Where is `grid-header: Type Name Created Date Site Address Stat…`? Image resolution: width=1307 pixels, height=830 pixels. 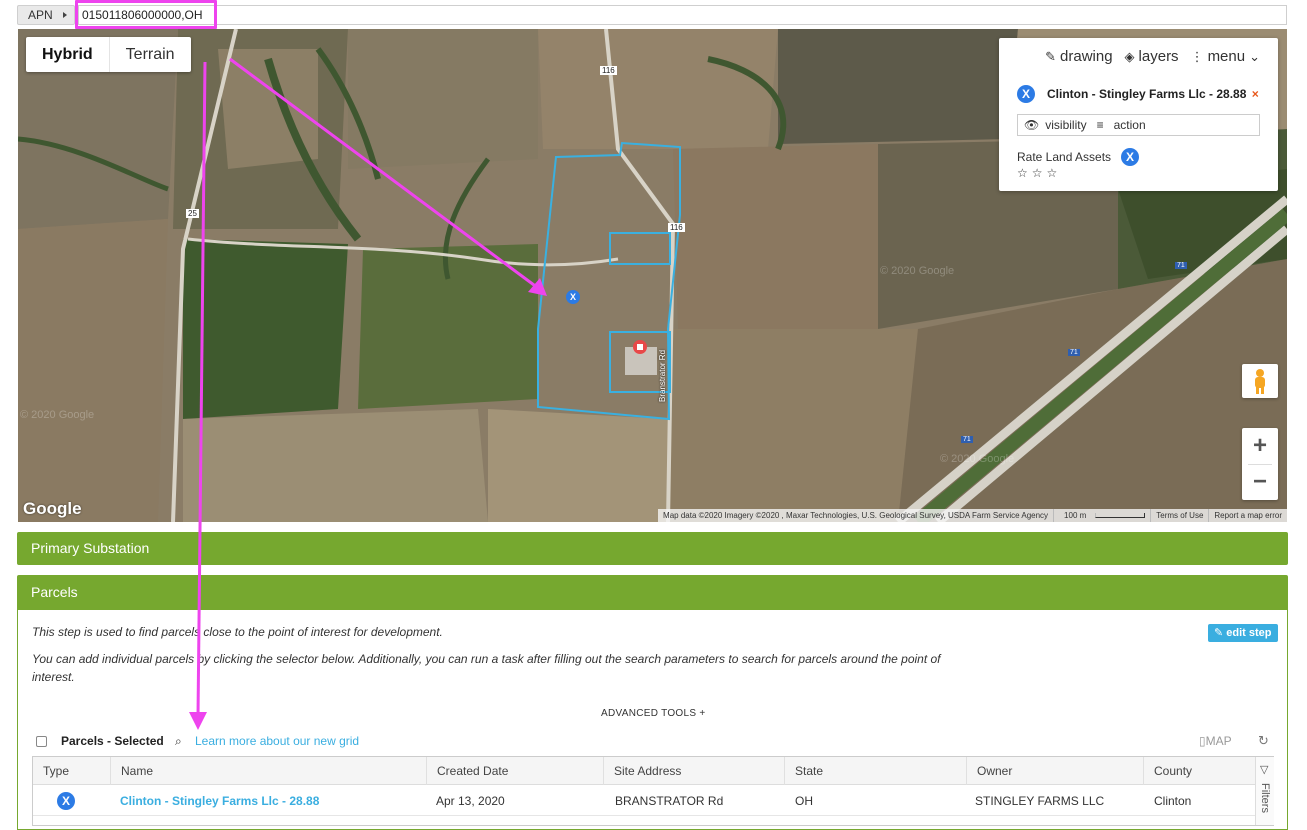 grid-header: Type Name Created Date Site Address Stat… is located at coordinates (644, 771).